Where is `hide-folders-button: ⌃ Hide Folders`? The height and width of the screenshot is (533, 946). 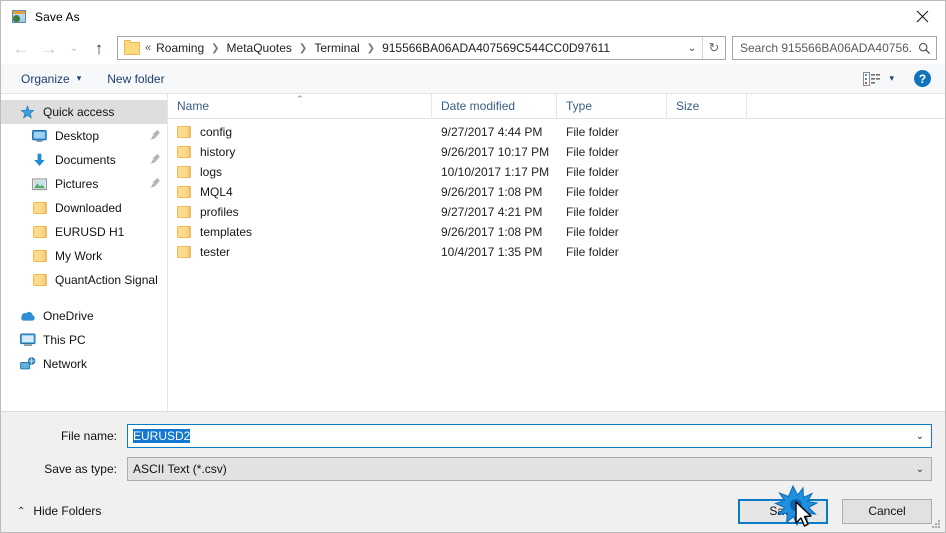
hide-folders-button: ⌃ Hide Folders is located at coordinates (56, 511).